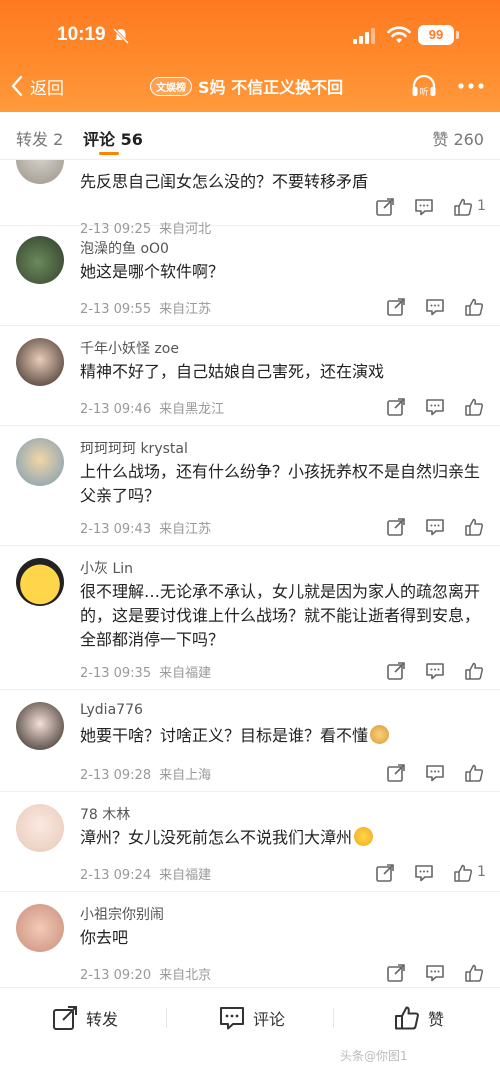 Image resolution: width=500 pixels, height=1065 pixels. Describe the element at coordinates (216, 837) in the screenshot. I see `comment-text: 漳州？女儿没死前怎么不说我们大漳州` at that location.